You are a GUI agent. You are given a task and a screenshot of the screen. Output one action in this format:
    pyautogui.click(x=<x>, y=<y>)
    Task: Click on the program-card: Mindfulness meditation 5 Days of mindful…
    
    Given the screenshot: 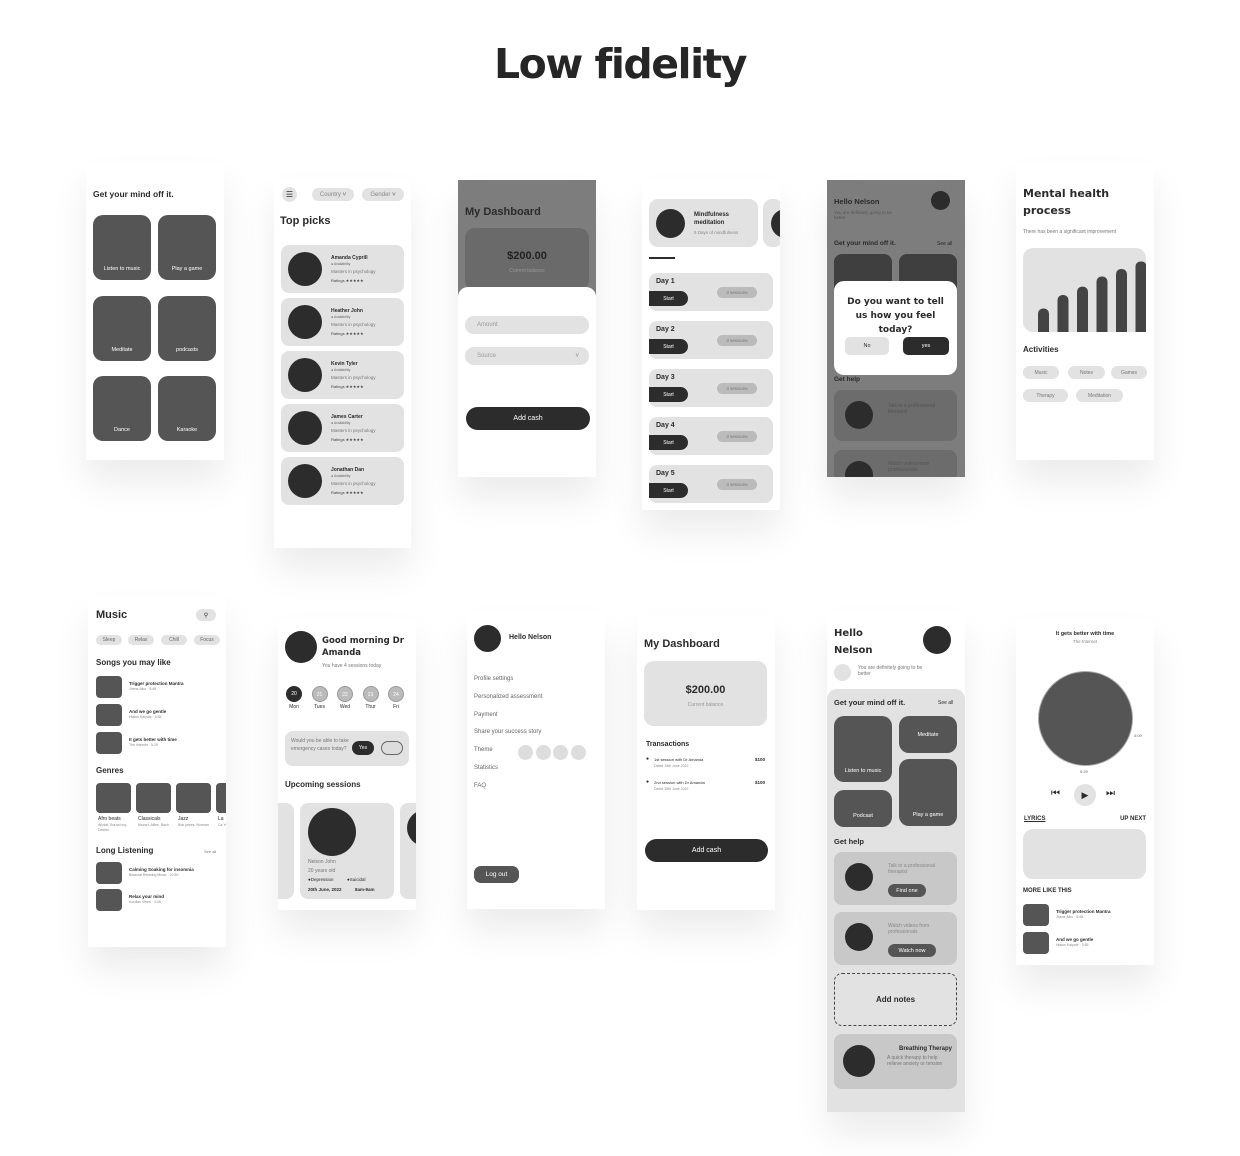 What is the action you would take?
    pyautogui.click(x=703, y=223)
    